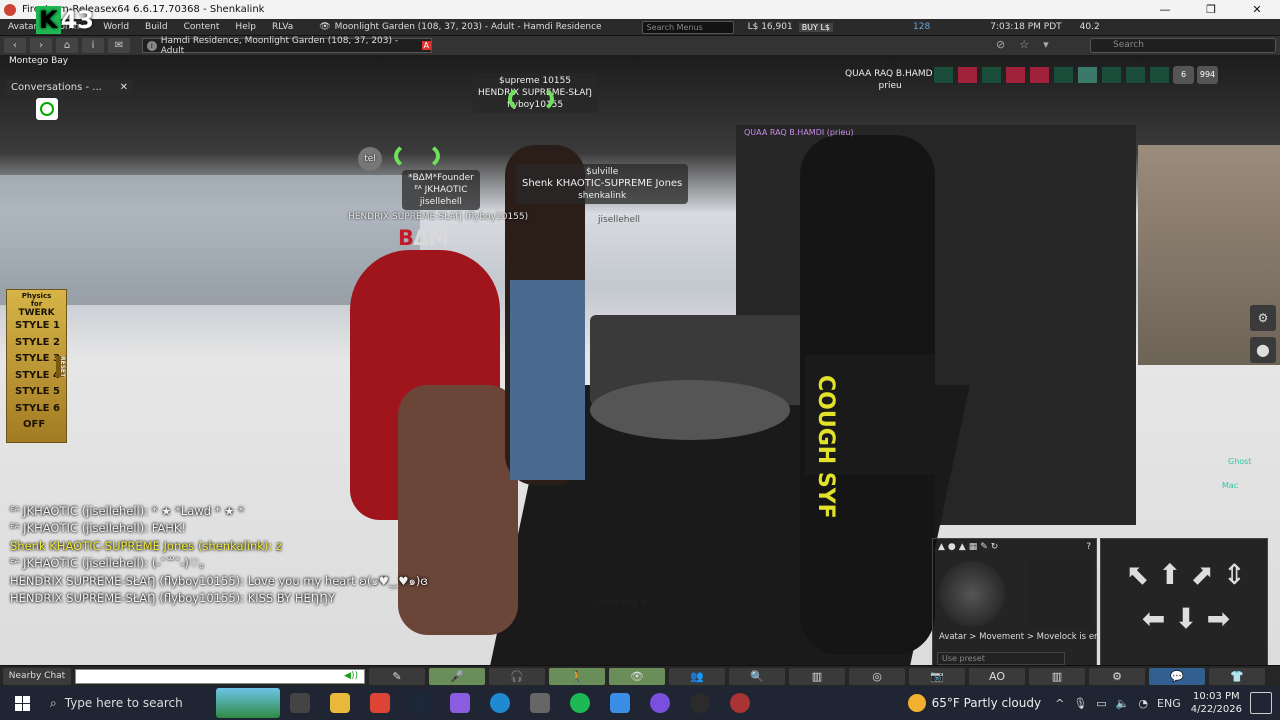 This screenshot has height=720, width=1280. Describe the element at coordinates (380, 703) in the screenshot. I see `wps-app` at that location.